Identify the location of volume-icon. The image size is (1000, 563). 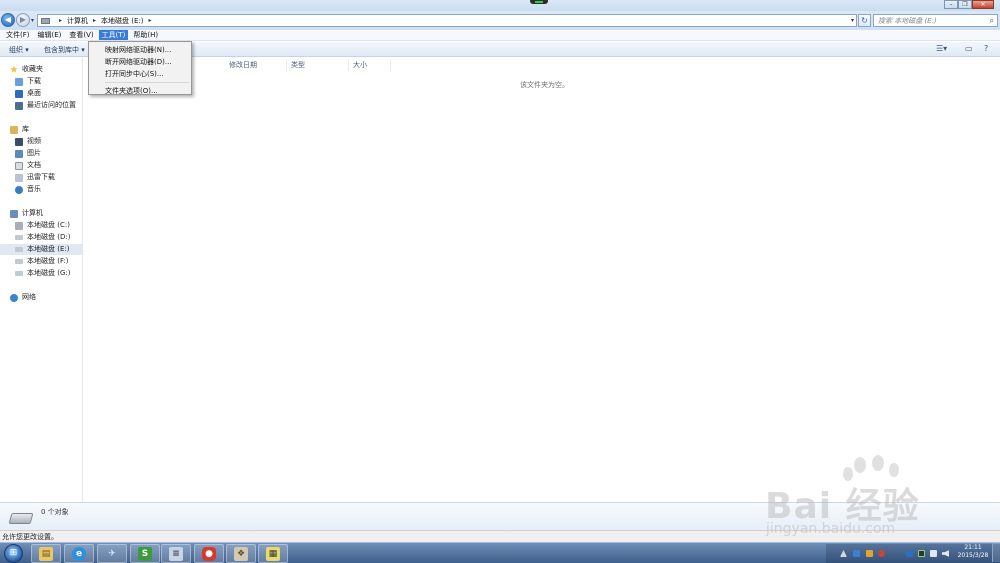
(945, 553).